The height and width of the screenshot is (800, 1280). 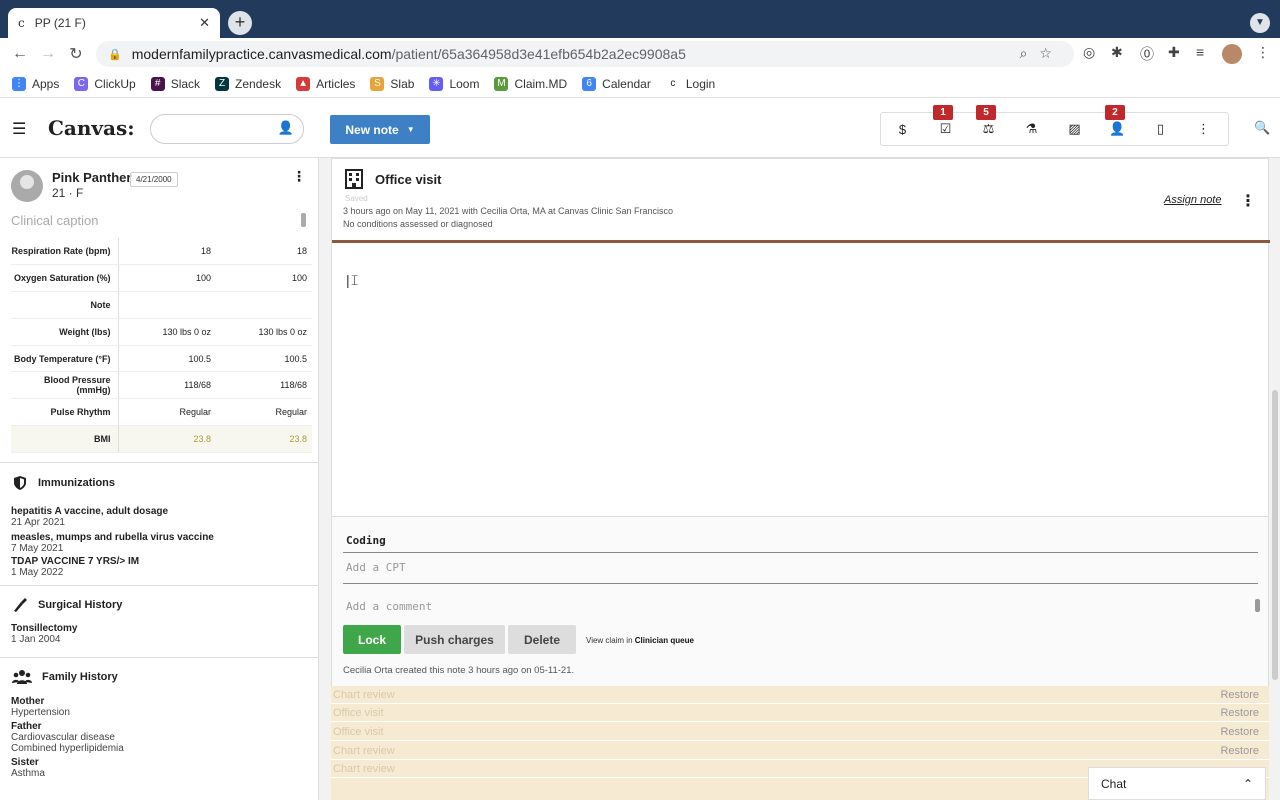 I want to click on patient-name: Pink Panther, so click(x=91, y=177).